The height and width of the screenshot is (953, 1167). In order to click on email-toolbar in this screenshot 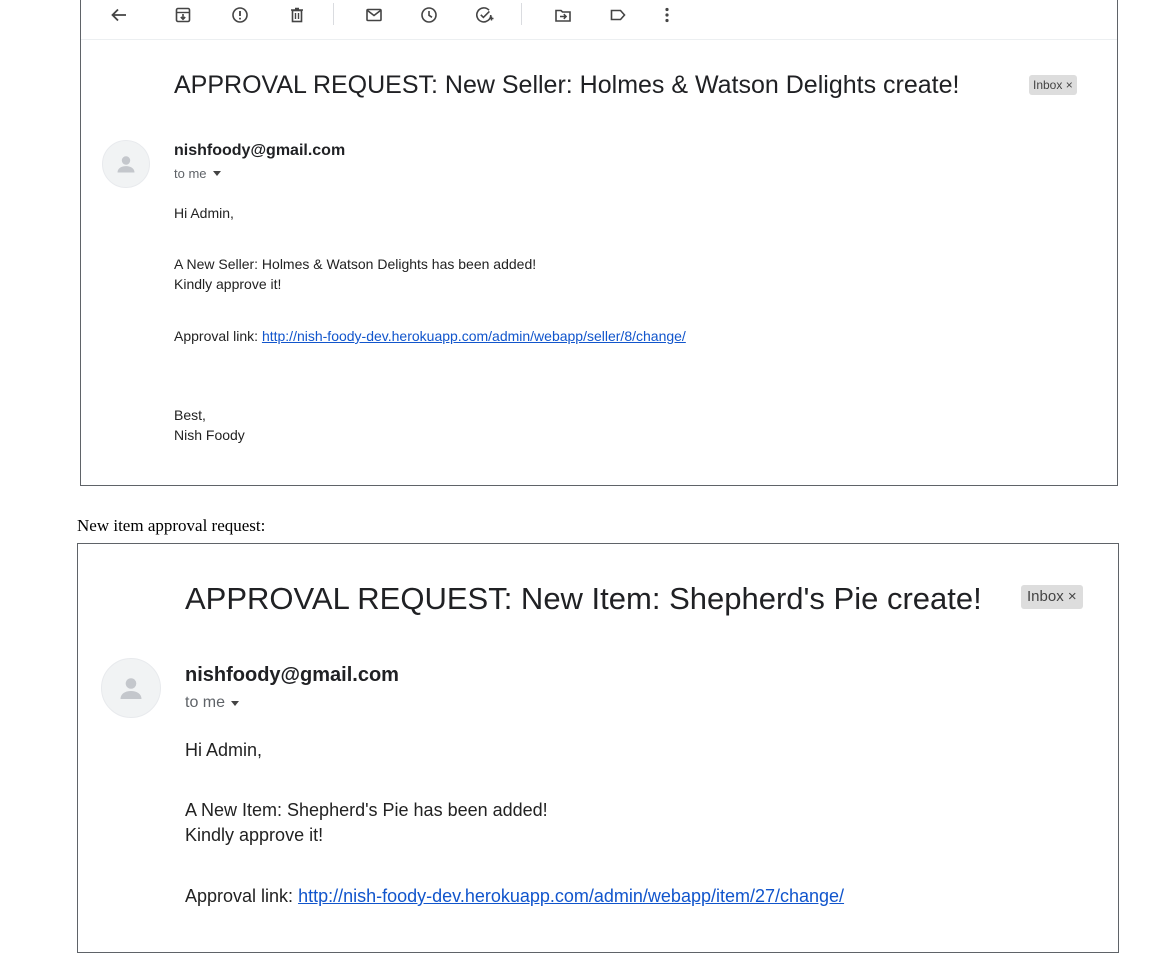, I will do `click(599, 20)`.